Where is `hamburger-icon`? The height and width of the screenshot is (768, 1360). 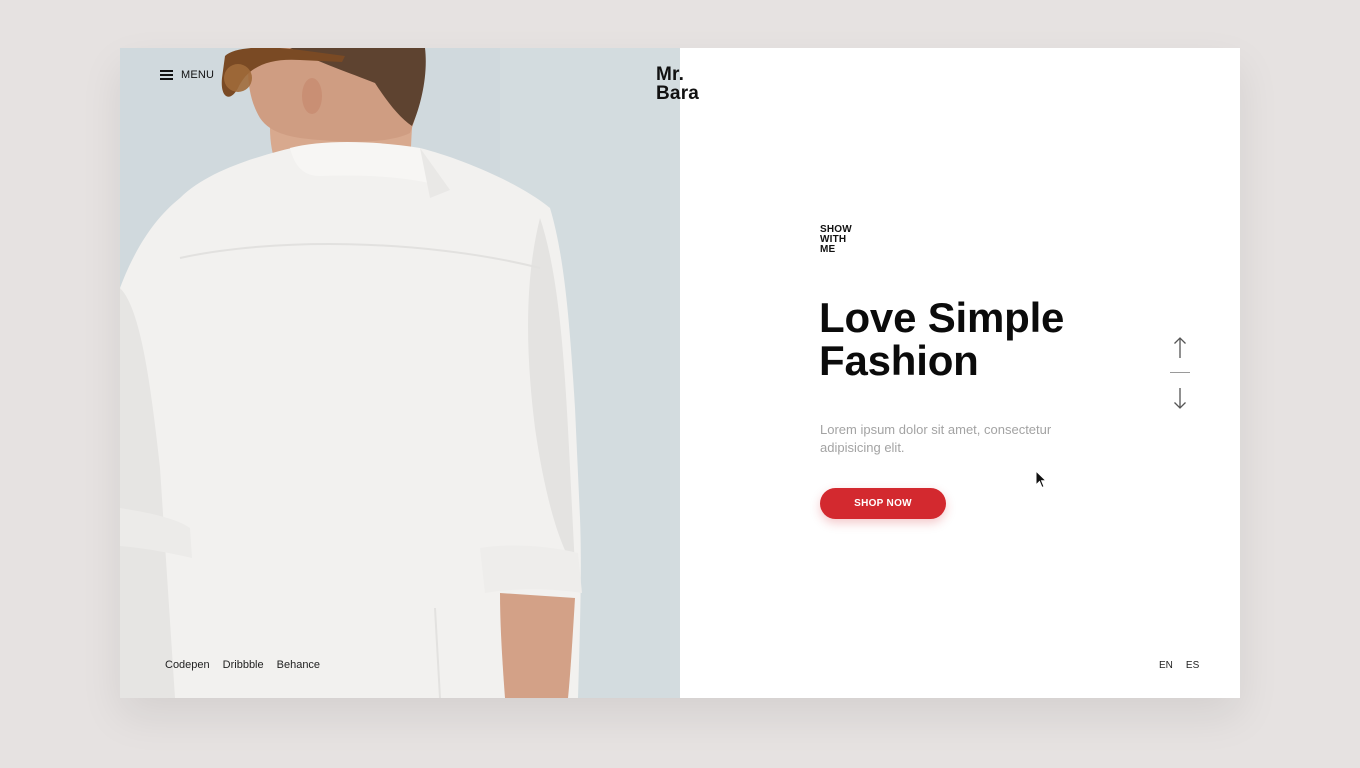
hamburger-icon is located at coordinates (166, 75).